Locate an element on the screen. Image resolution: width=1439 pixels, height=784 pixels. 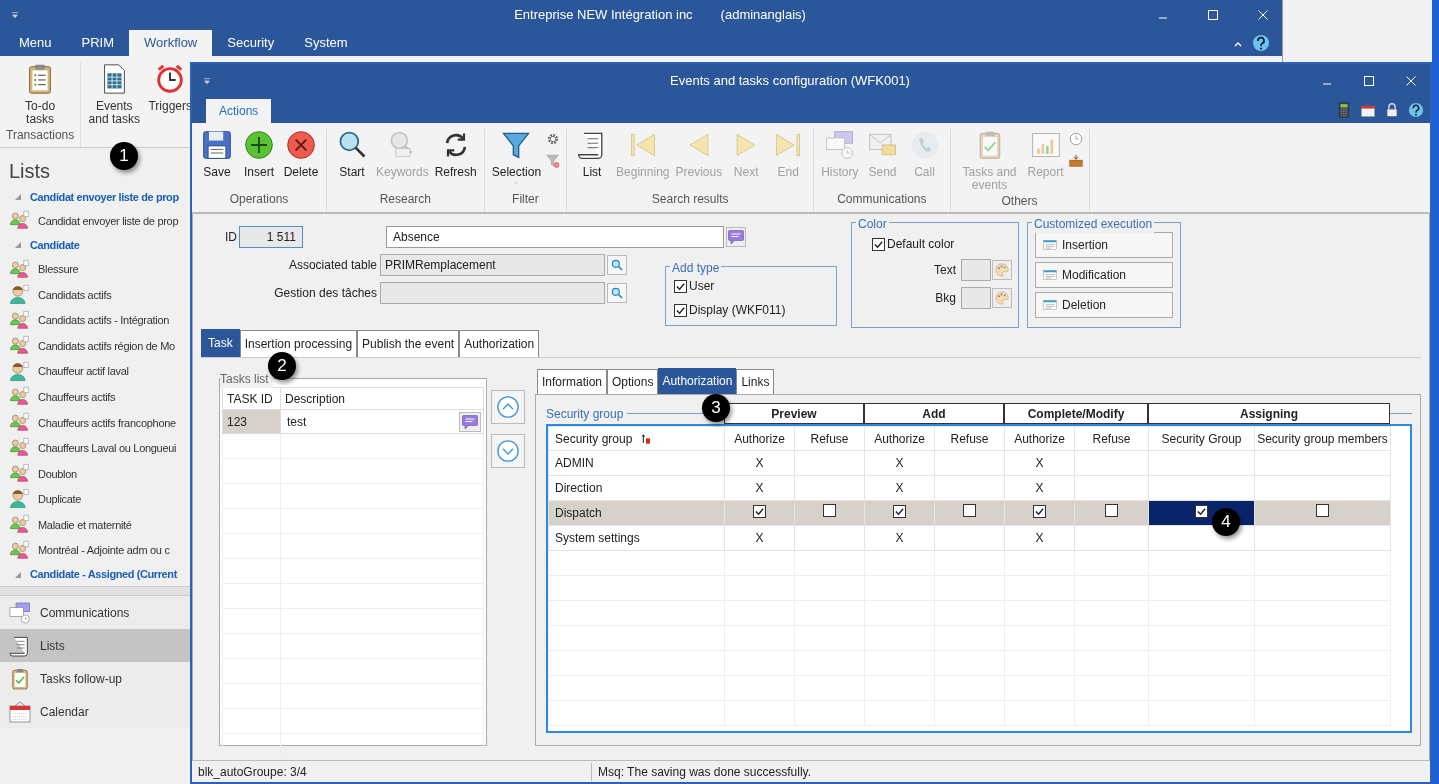
list-item: Maladie et maternité is located at coordinates (95, 525).